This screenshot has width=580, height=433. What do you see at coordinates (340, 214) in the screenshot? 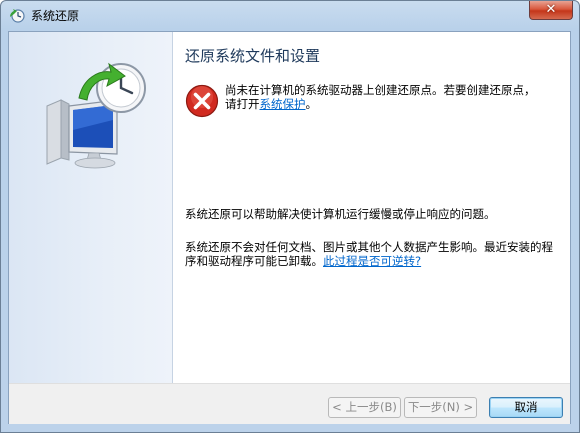
I see `description-text: 系统还原可以帮助解决使计算机运行缓慢或停止响应的问题。` at bounding box center [340, 214].